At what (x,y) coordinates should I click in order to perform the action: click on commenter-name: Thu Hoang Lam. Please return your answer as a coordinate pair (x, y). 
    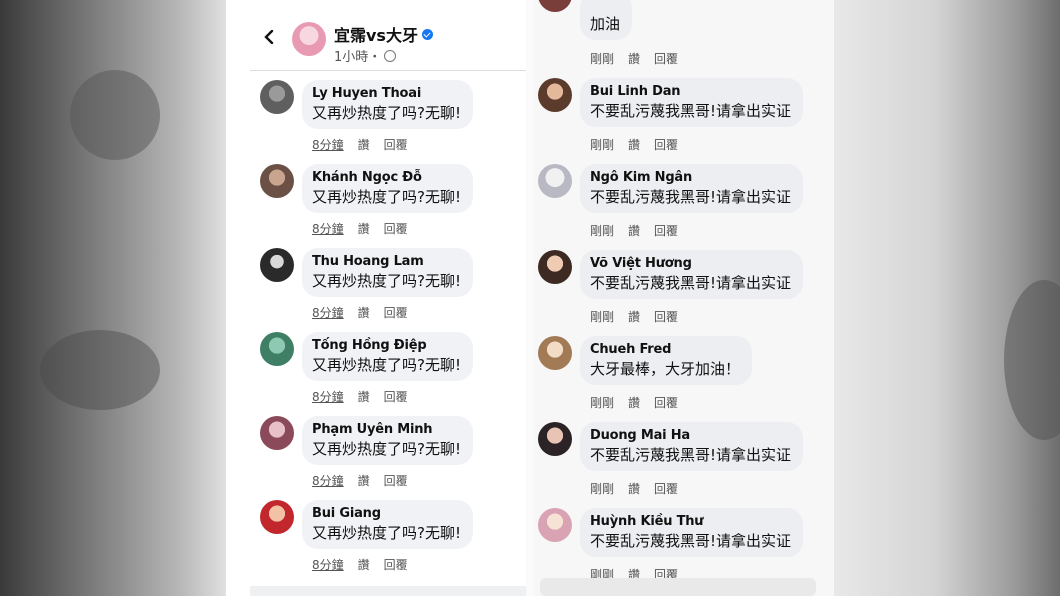
    Looking at the image, I should click on (386, 261).